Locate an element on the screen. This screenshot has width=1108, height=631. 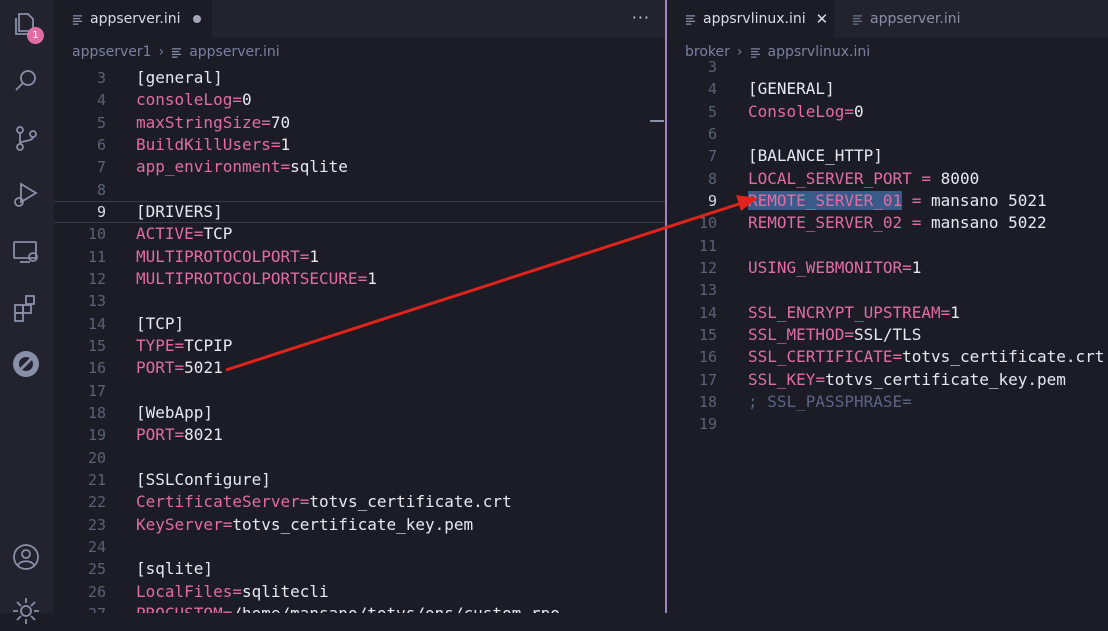
code-line: 6 BuildKillUsers=1 is located at coordinates (360, 145).